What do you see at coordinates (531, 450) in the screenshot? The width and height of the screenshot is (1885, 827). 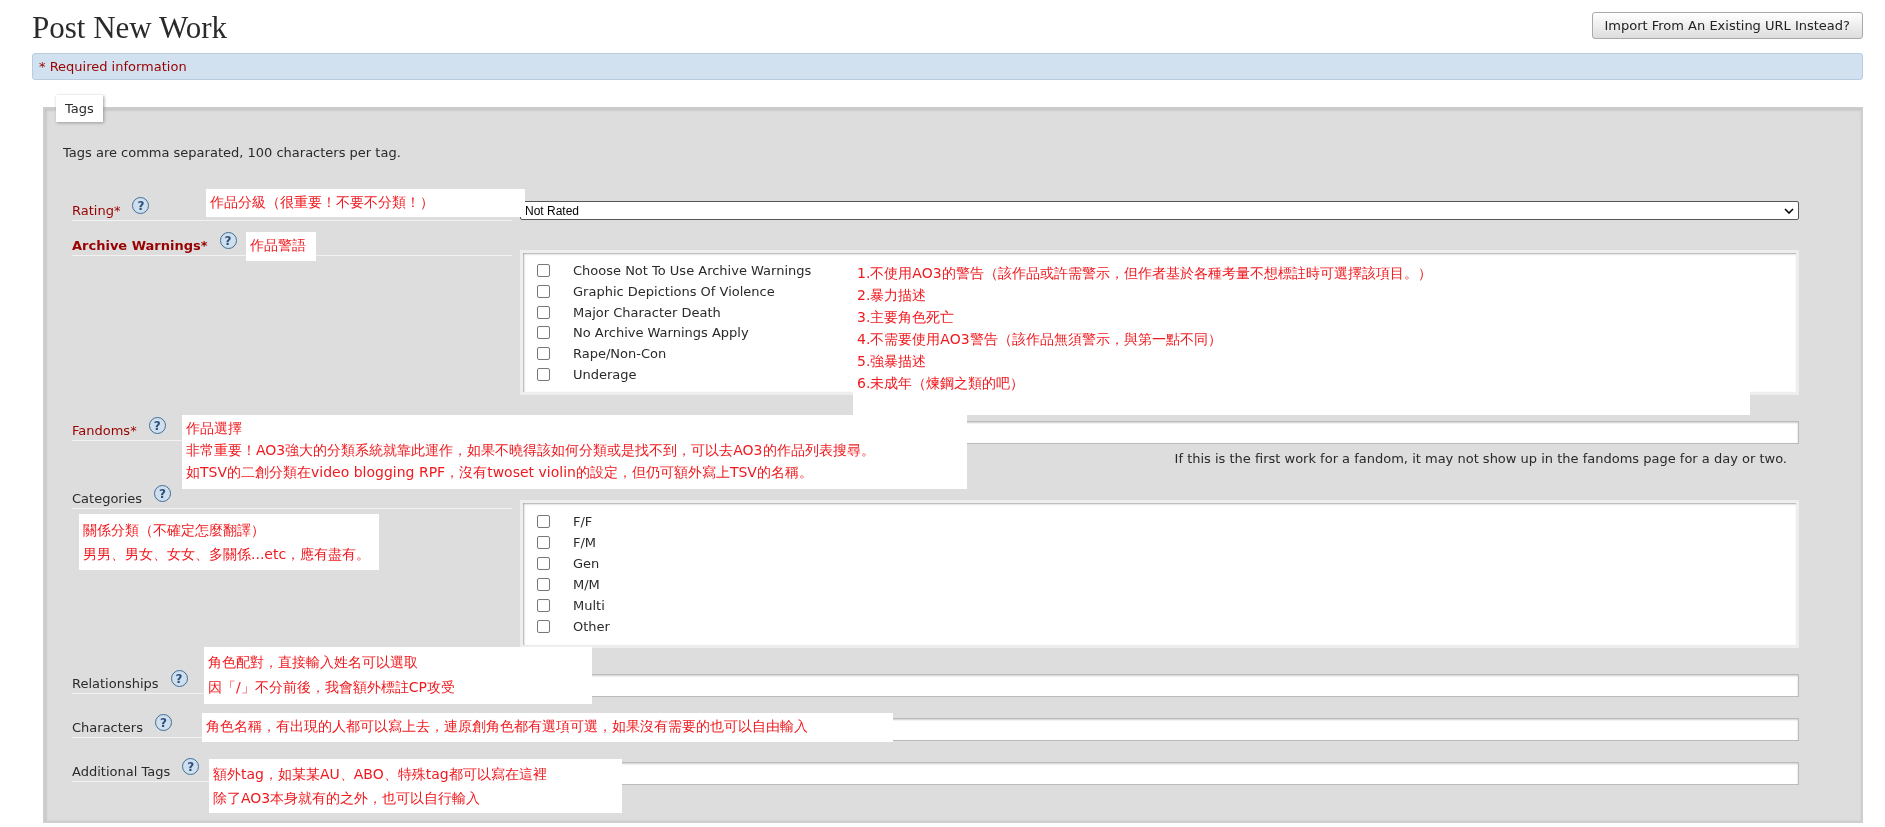 I see `annotation-text: 非常重要！AO3強大的分類系統就靠此運作，如果不曉得該如何分類或是找不到，可以去AO3的作品列表搜尋。` at bounding box center [531, 450].